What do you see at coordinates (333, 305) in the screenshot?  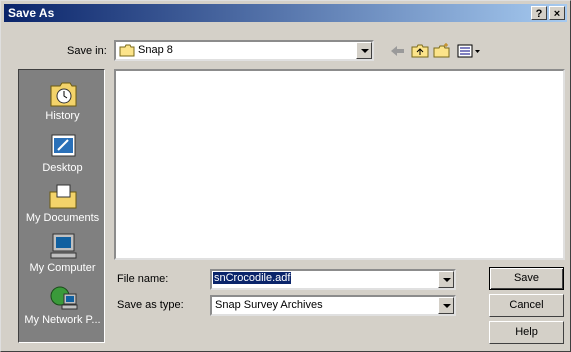 I see `save-as-type-dropdown: Snap Survey Archives` at bounding box center [333, 305].